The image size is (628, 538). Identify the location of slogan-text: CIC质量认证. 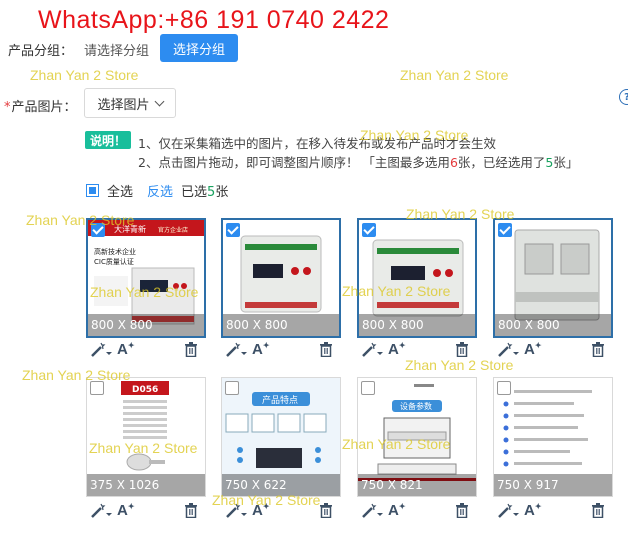
(114, 261).